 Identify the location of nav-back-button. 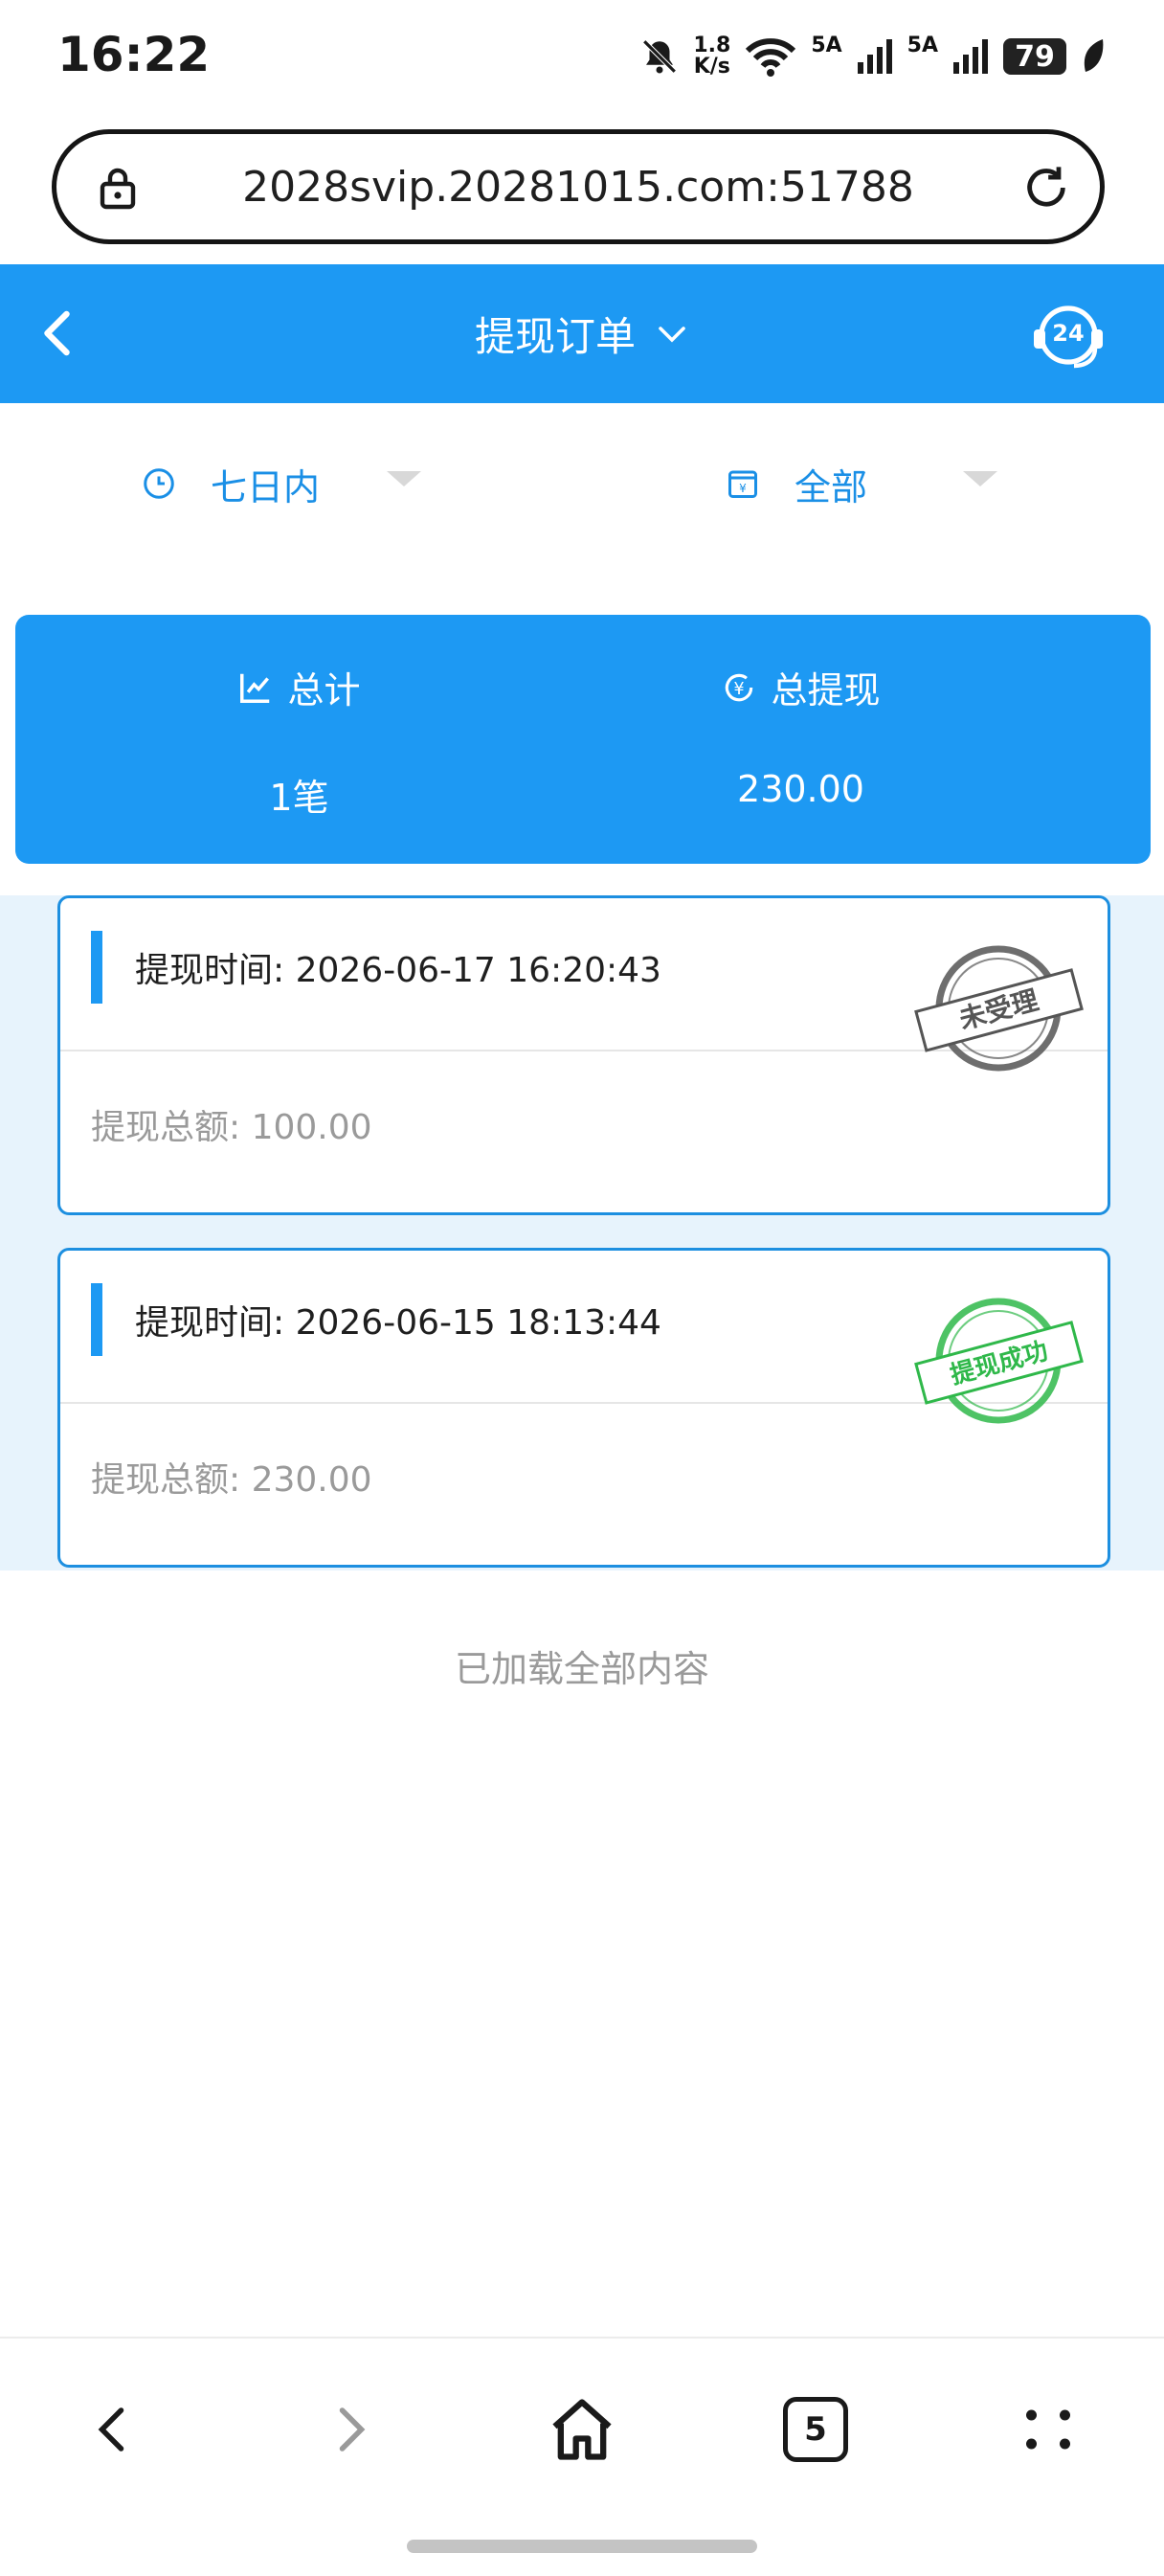
(114, 2429).